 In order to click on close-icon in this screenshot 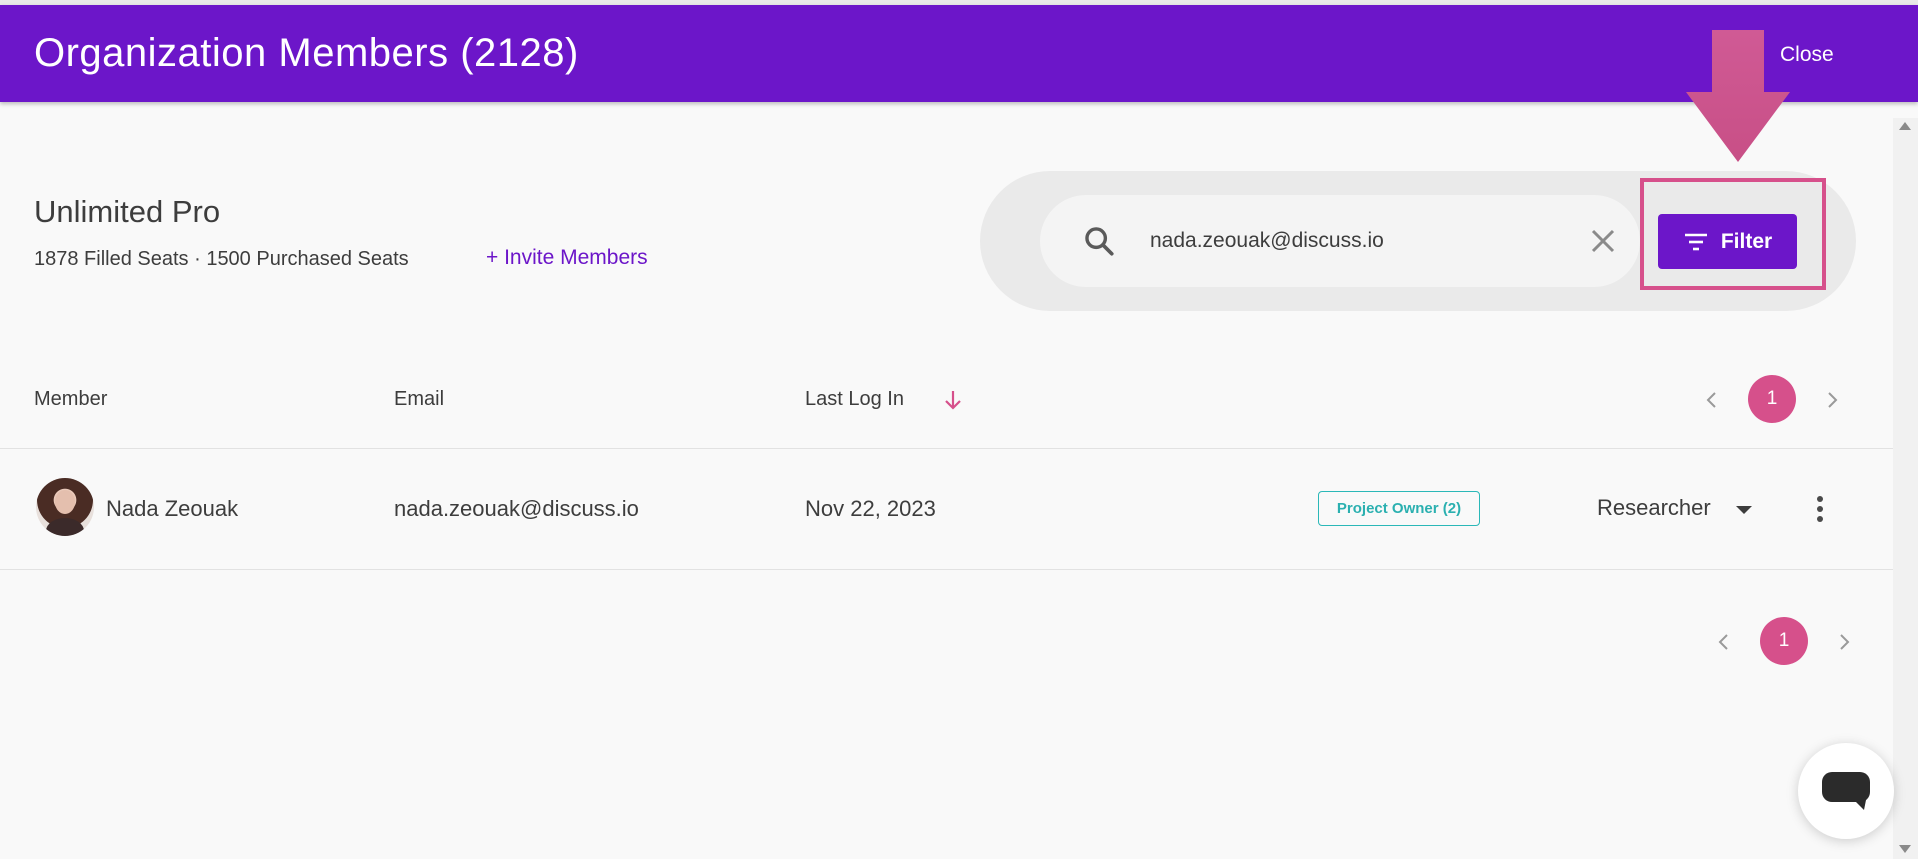, I will do `click(1603, 241)`.